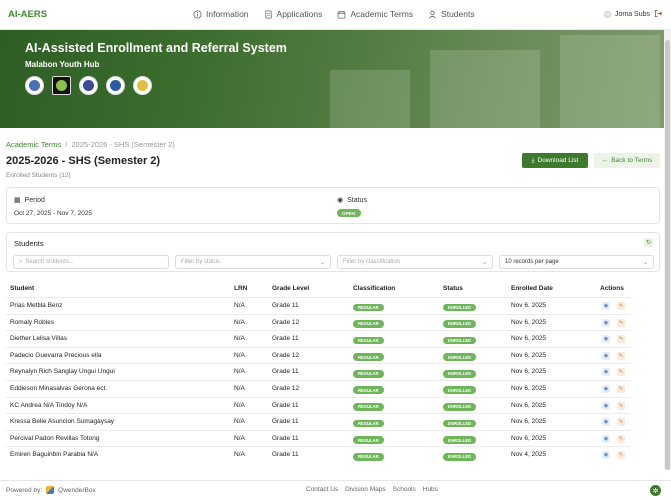 This screenshot has width=671, height=500. What do you see at coordinates (633, 14) in the screenshot?
I see `user-menu: Joma Subs` at bounding box center [633, 14].